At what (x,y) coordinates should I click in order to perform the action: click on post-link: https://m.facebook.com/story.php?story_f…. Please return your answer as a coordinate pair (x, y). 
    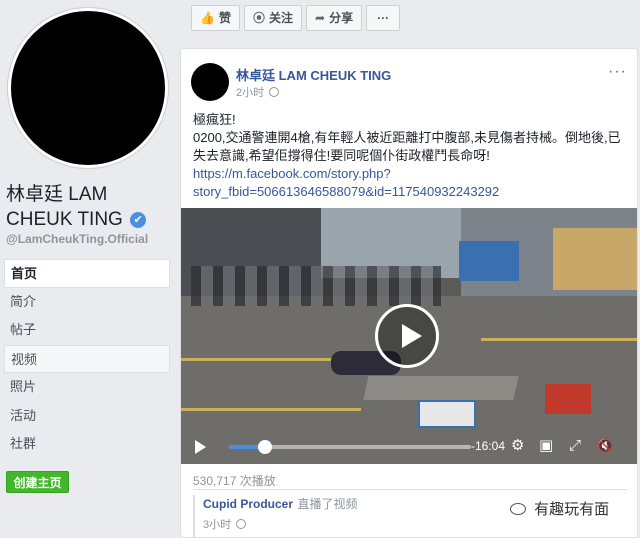
    Looking at the image, I should click on (413, 183).